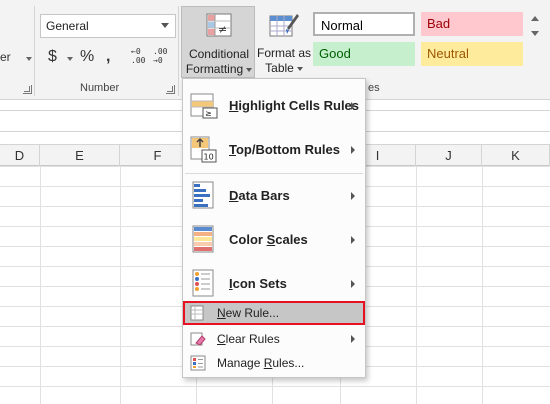 The image size is (550, 404). What do you see at coordinates (197, 313) in the screenshot?
I see `new-rule-icon` at bounding box center [197, 313].